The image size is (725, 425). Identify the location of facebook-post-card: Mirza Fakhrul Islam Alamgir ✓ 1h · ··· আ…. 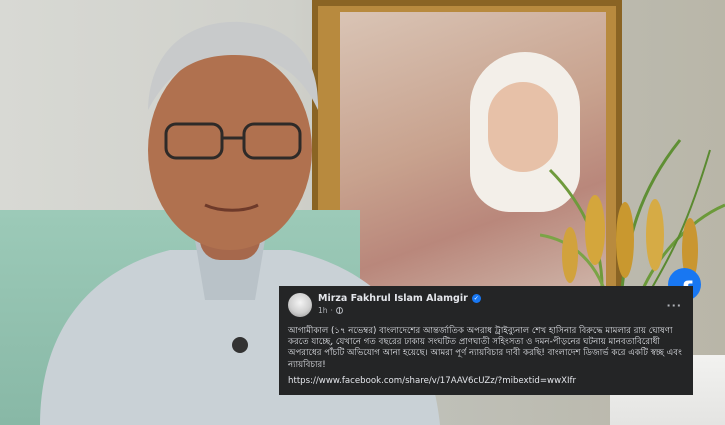
(486, 340).